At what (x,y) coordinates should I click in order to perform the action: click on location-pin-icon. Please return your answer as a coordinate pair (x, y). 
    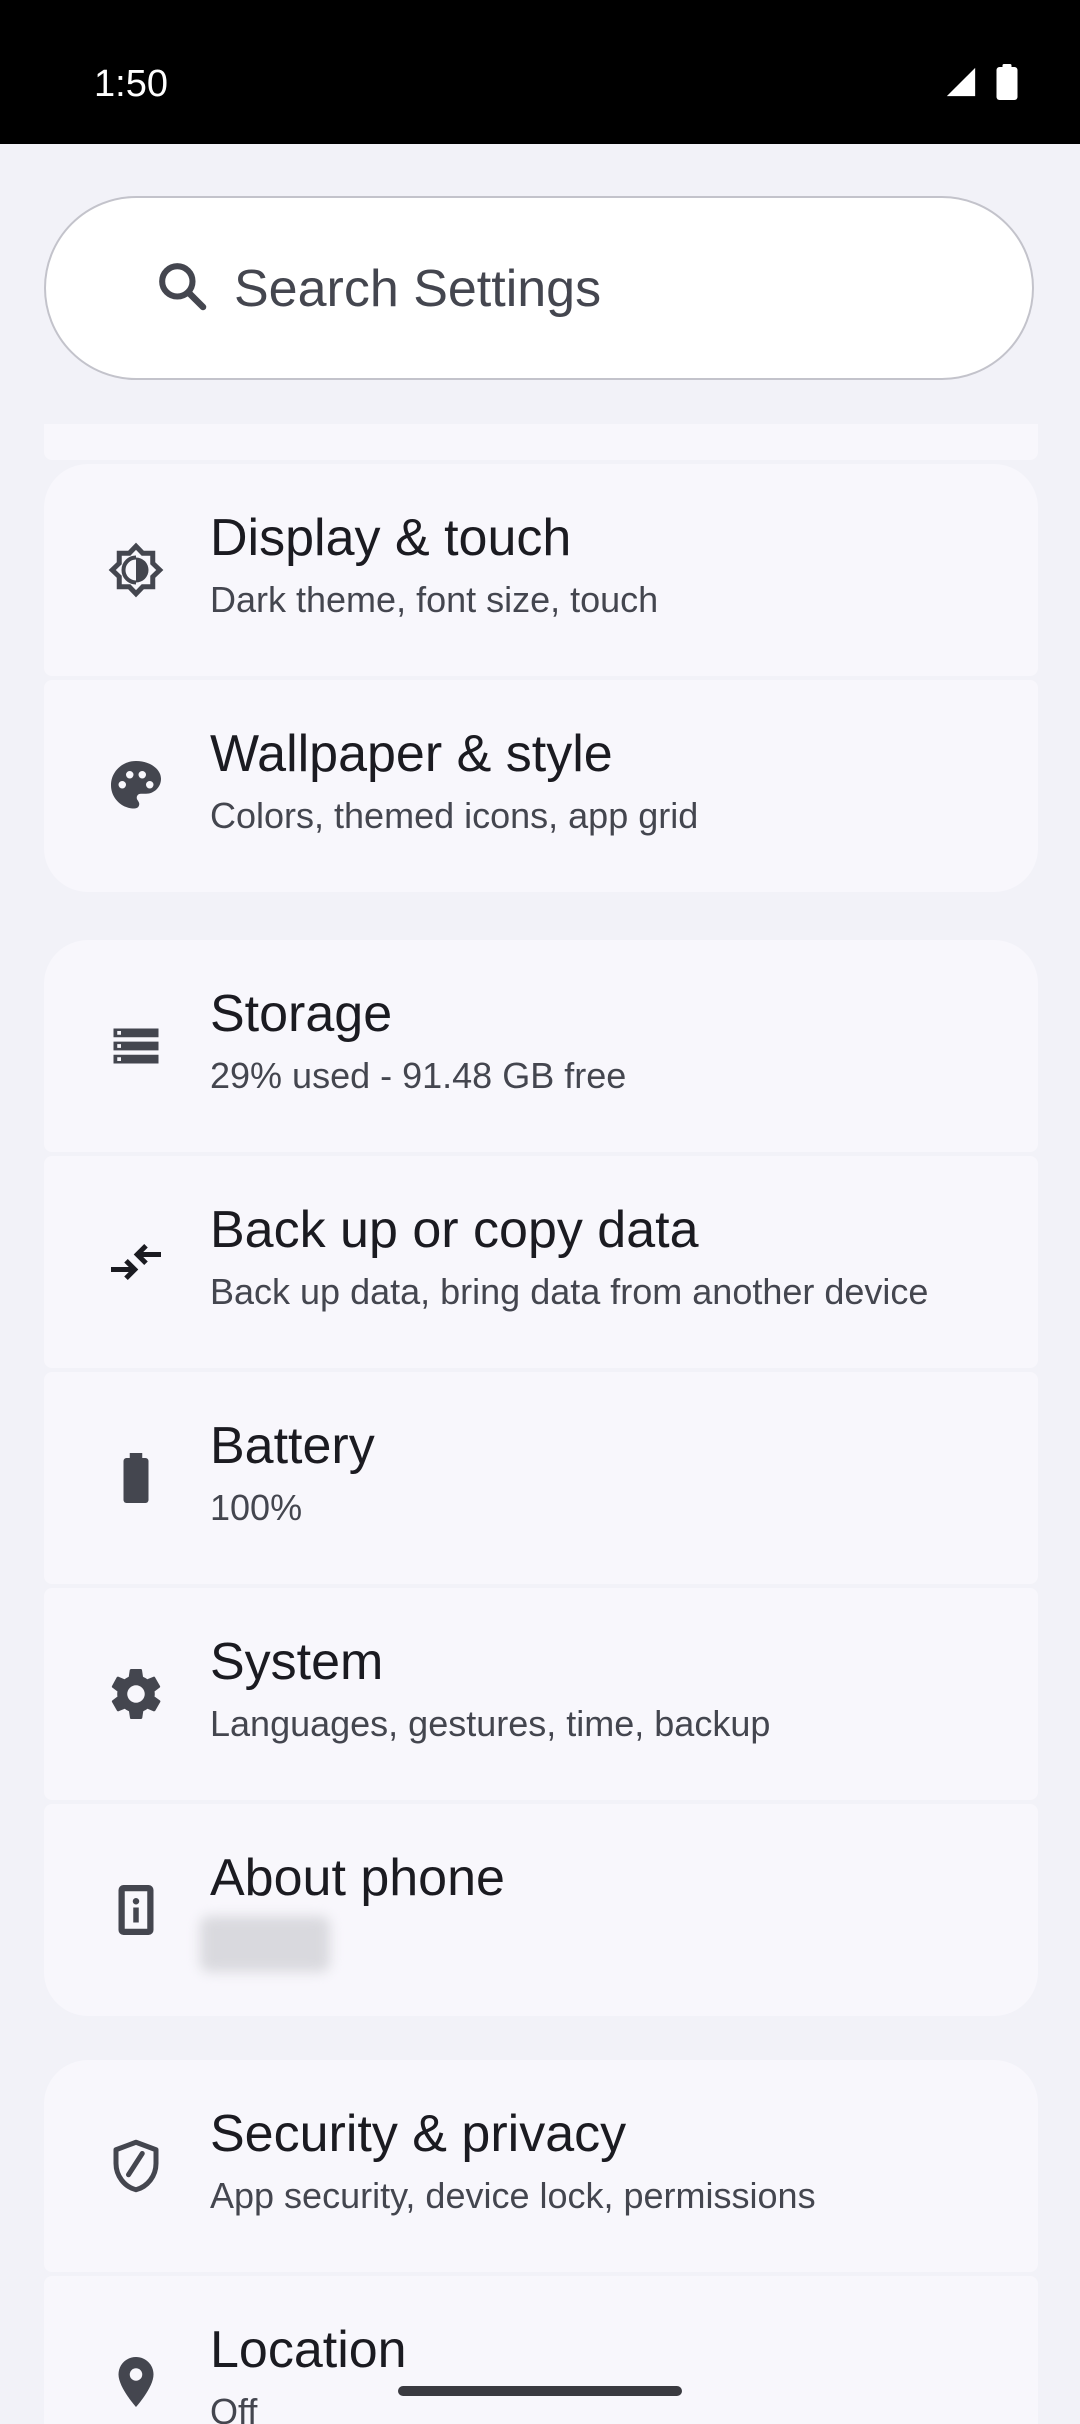
    Looking at the image, I should click on (136, 2382).